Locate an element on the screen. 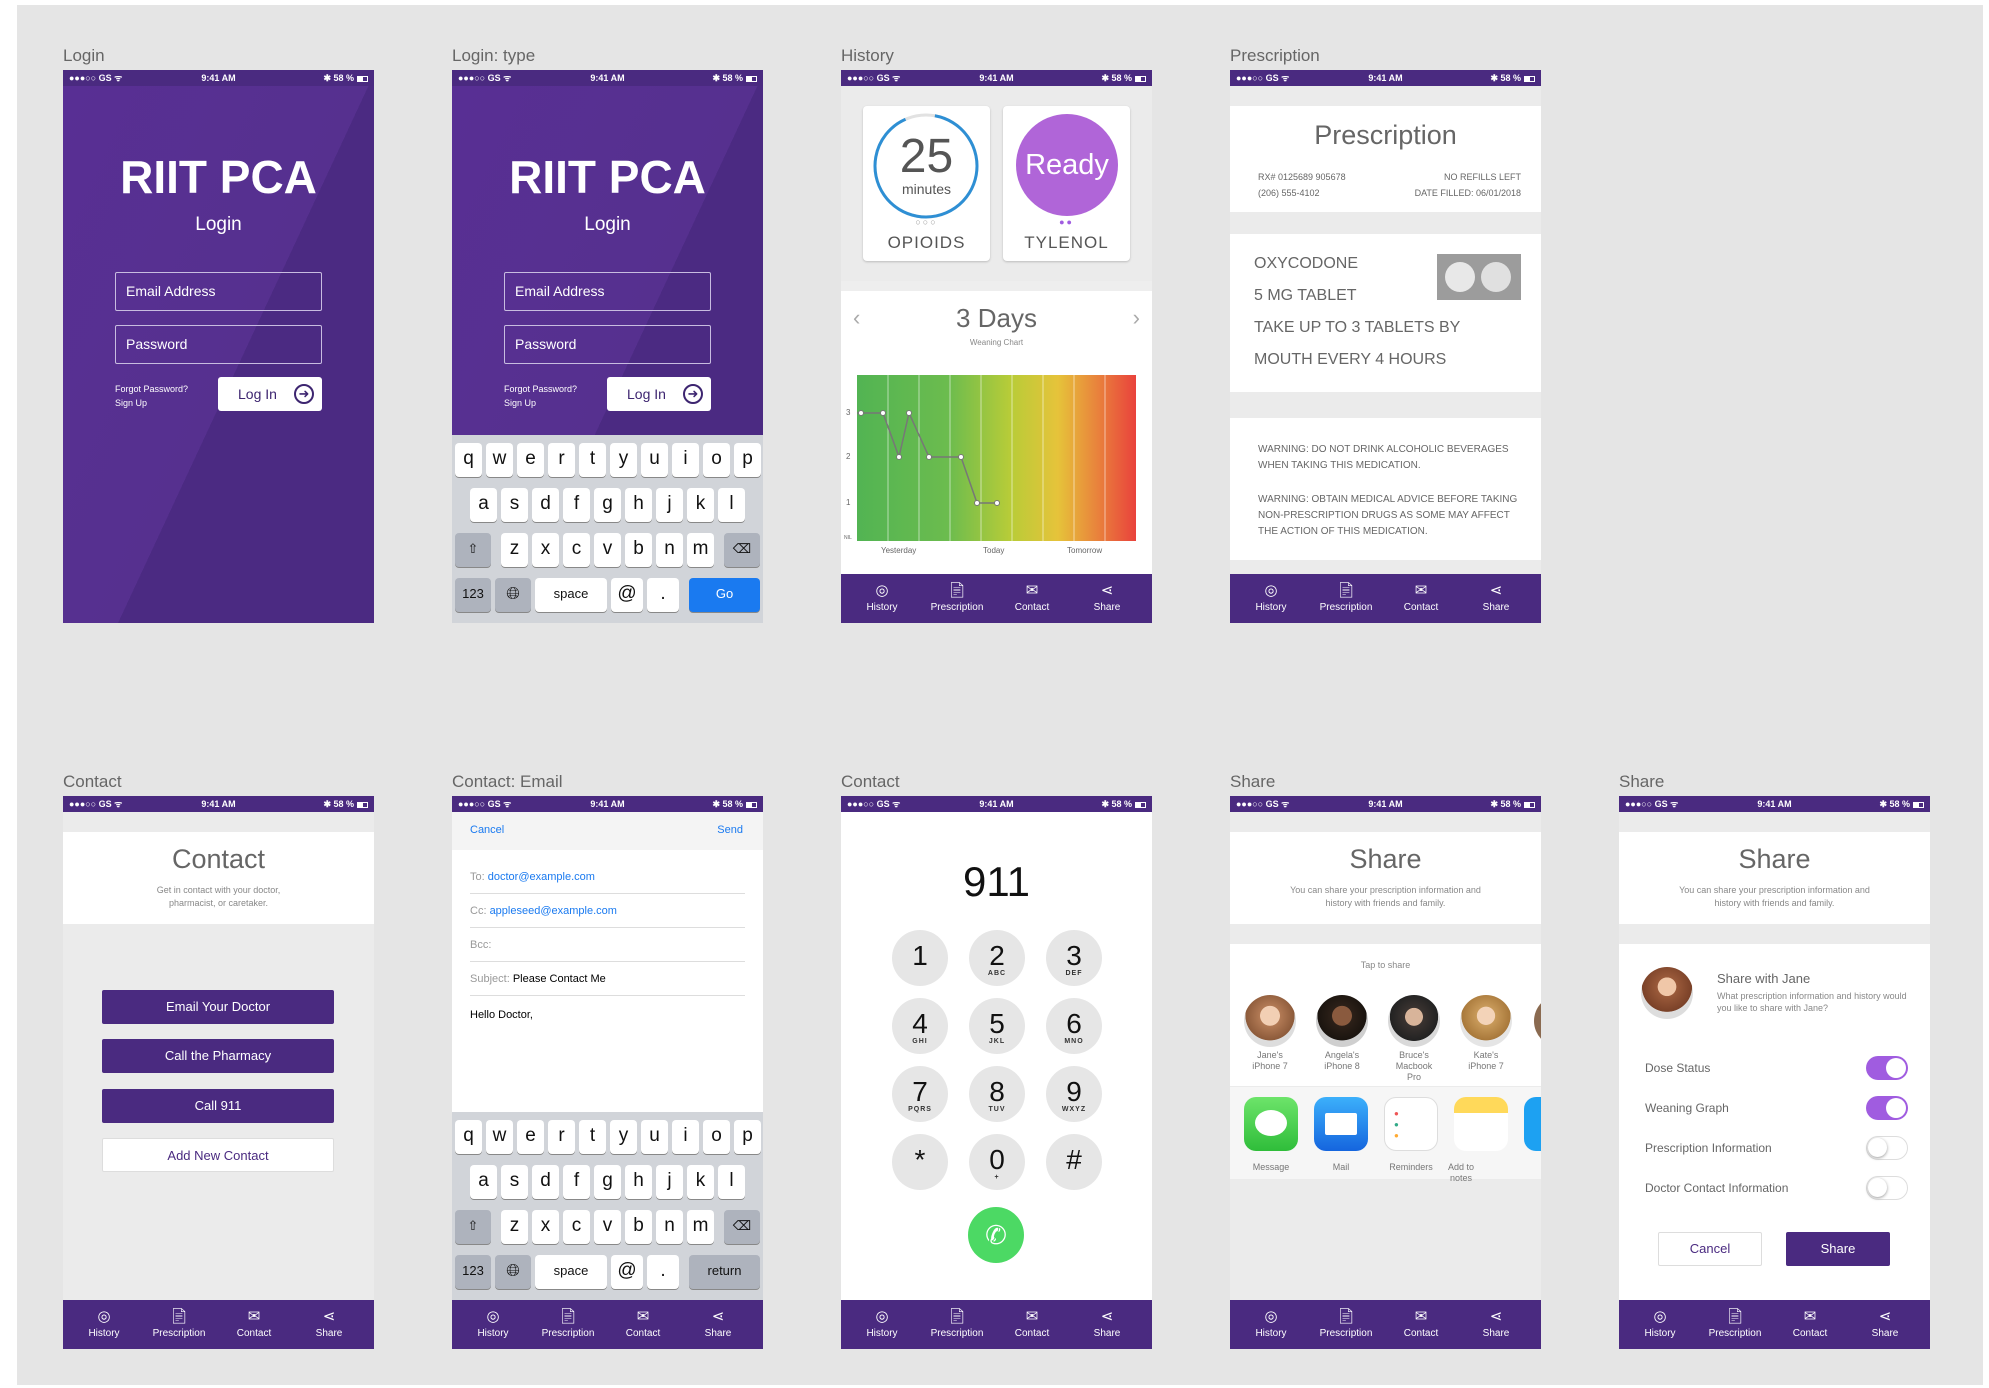 This screenshot has height=1388, width=1989. log-in-button: Log In ➜ is located at coordinates (659, 394).